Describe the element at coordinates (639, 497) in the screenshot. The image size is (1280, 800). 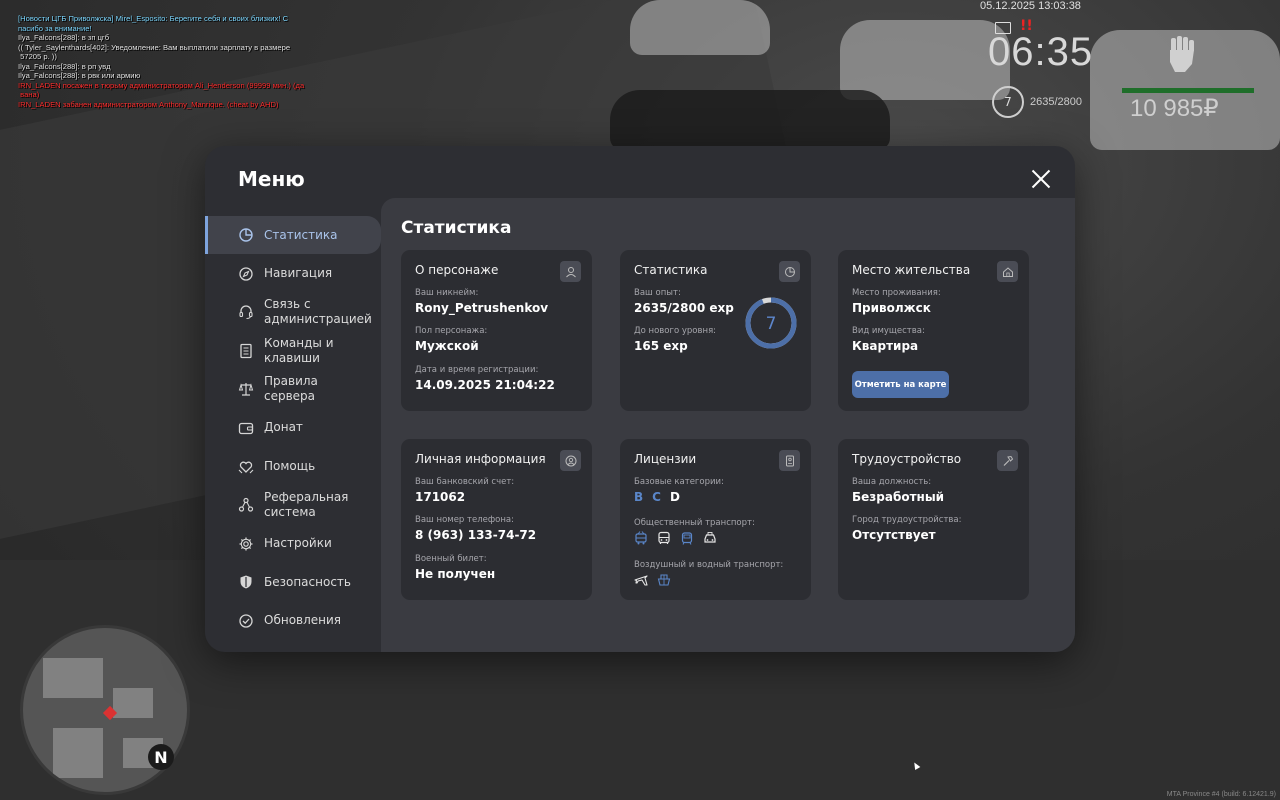
I see `license-category: B` at that location.